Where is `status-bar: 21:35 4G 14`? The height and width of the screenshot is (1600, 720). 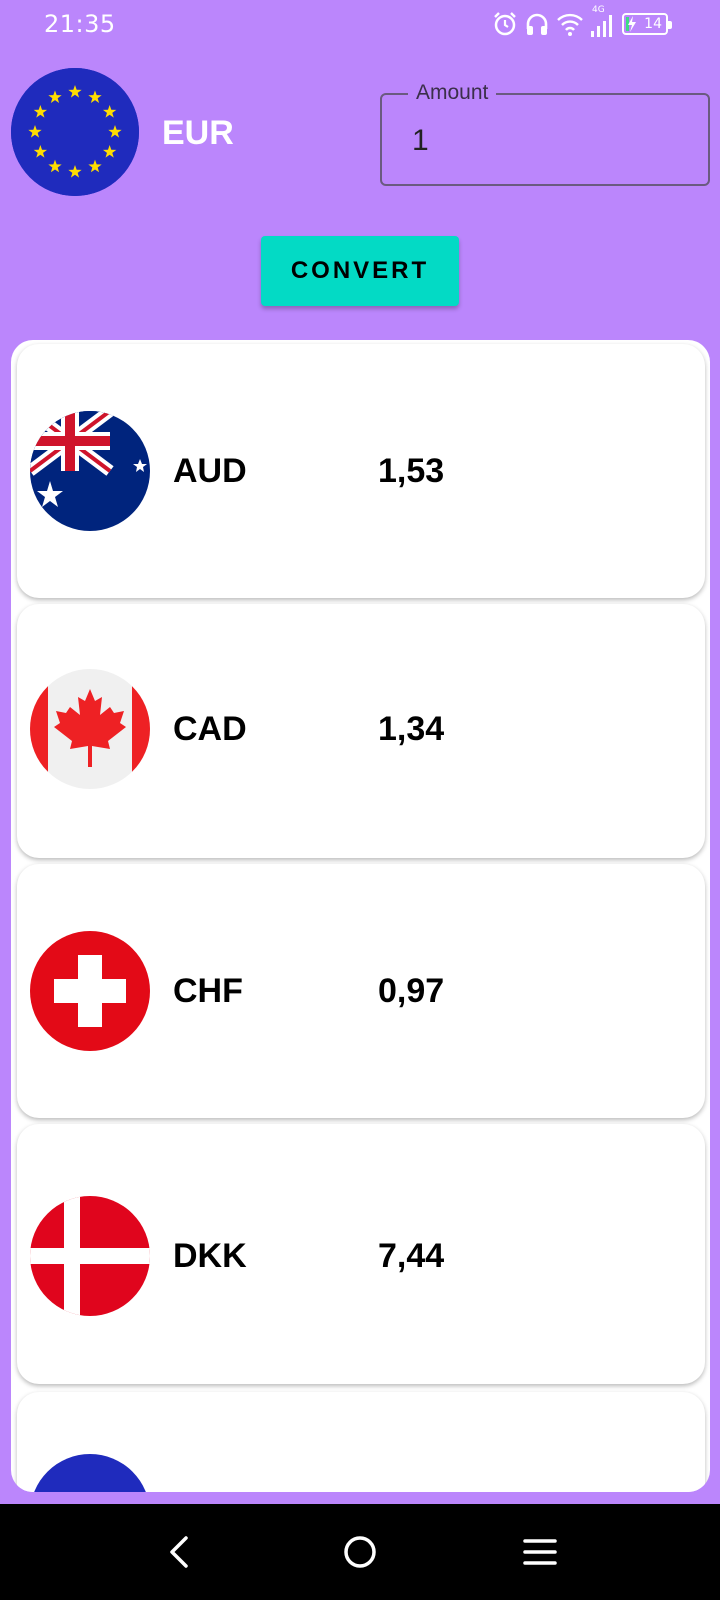
status-bar: 21:35 4G 14 is located at coordinates (360, 24).